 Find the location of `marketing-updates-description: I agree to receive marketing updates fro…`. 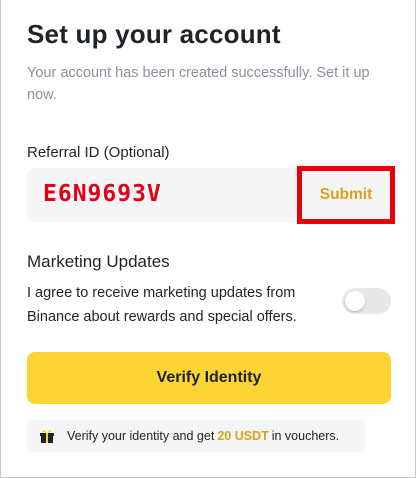

marketing-updates-description: I agree to receive marketing updates fro… is located at coordinates (162, 305).